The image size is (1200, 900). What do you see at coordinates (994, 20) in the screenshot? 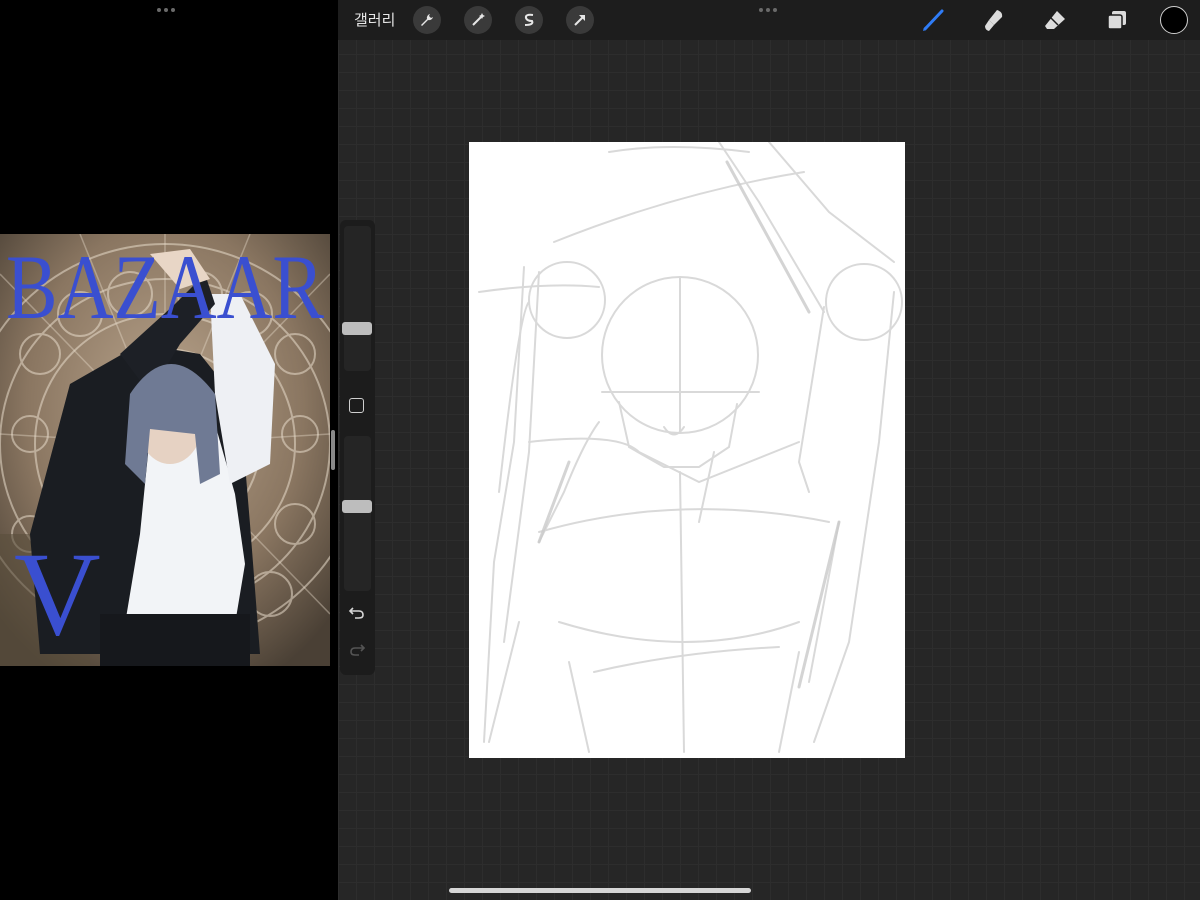
I see `smudge-icon` at bounding box center [994, 20].